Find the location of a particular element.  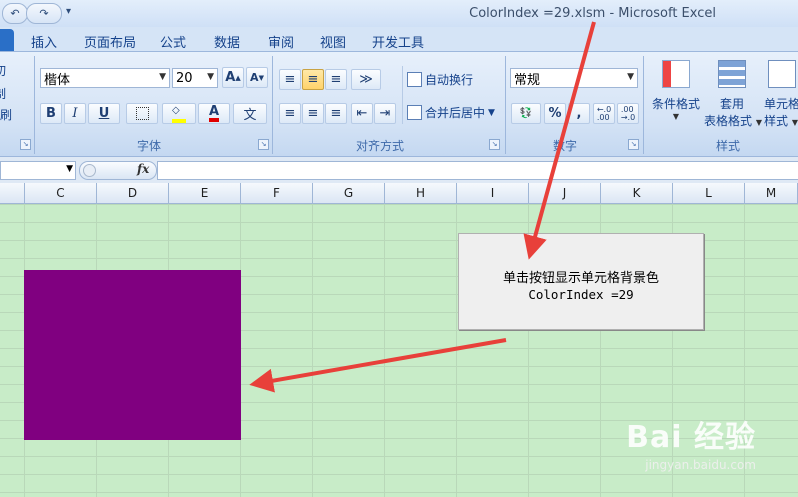

arrow-to-cell is located at coordinates (378, 365).